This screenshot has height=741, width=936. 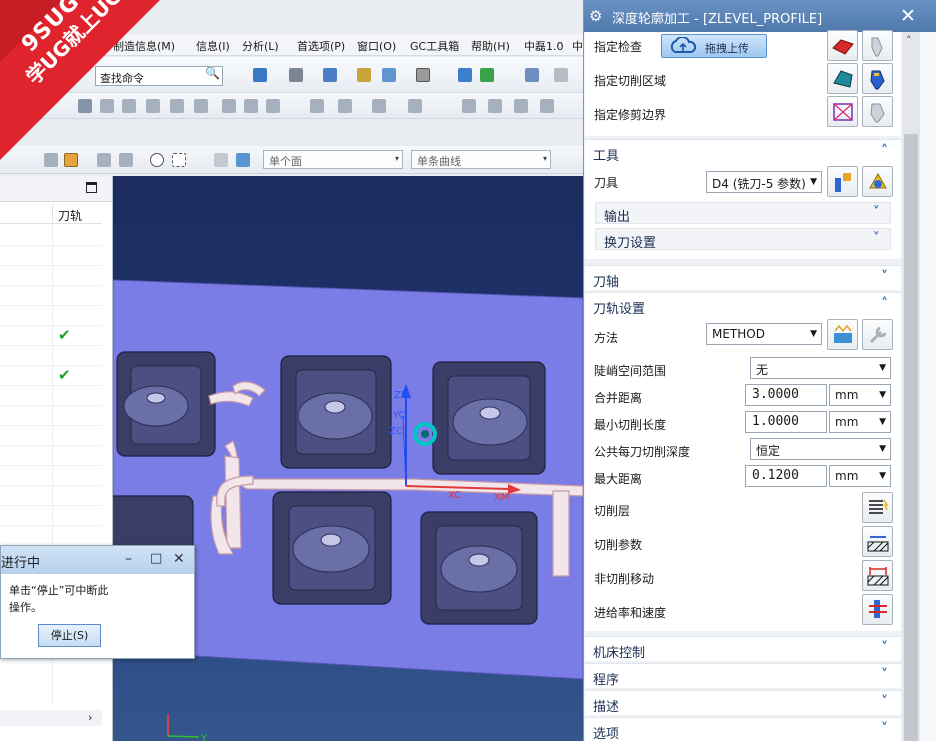 What do you see at coordinates (743, 151) in the screenshot?
I see `tool-section-header: 工具 ˄` at bounding box center [743, 151].